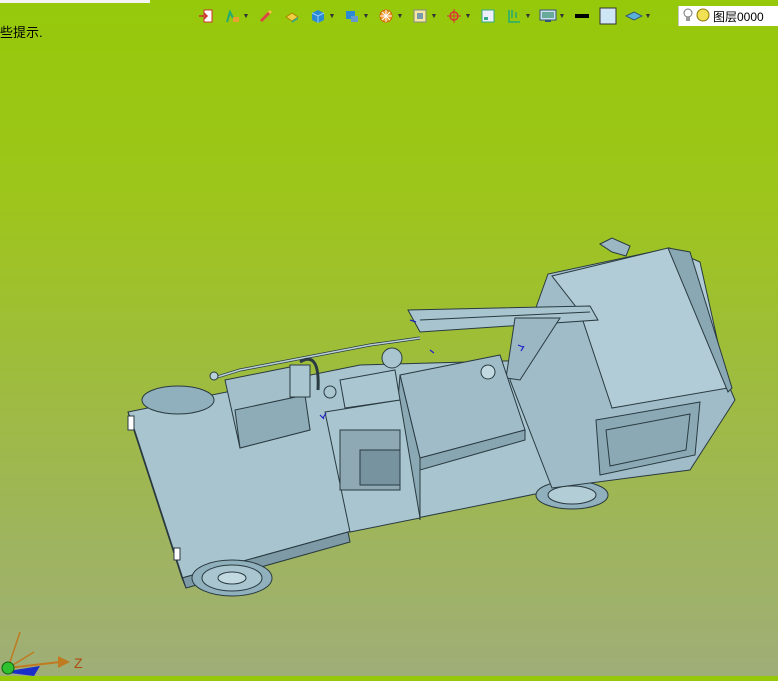 This screenshot has height=681, width=778. What do you see at coordinates (178, 400) in the screenshot?
I see `rear-wheel-top` at bounding box center [178, 400].